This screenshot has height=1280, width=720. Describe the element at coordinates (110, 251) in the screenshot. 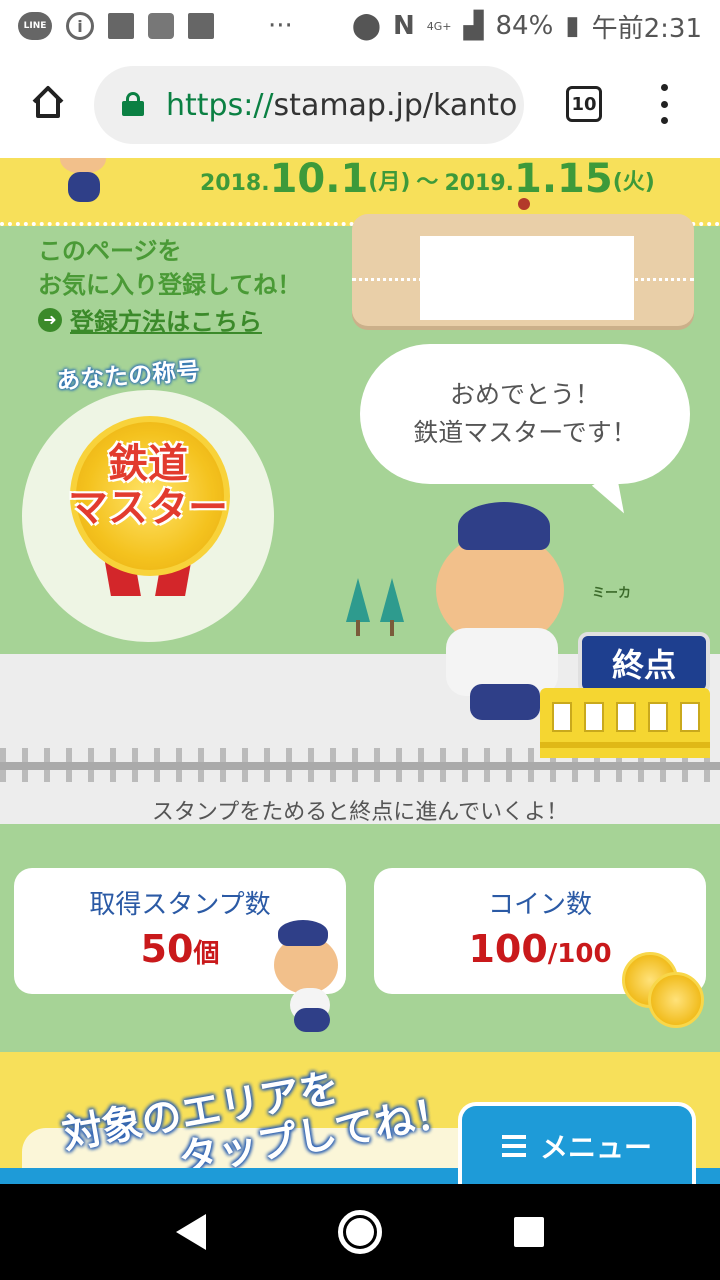

I see `bookmark-prompt-line1: このページを` at that location.